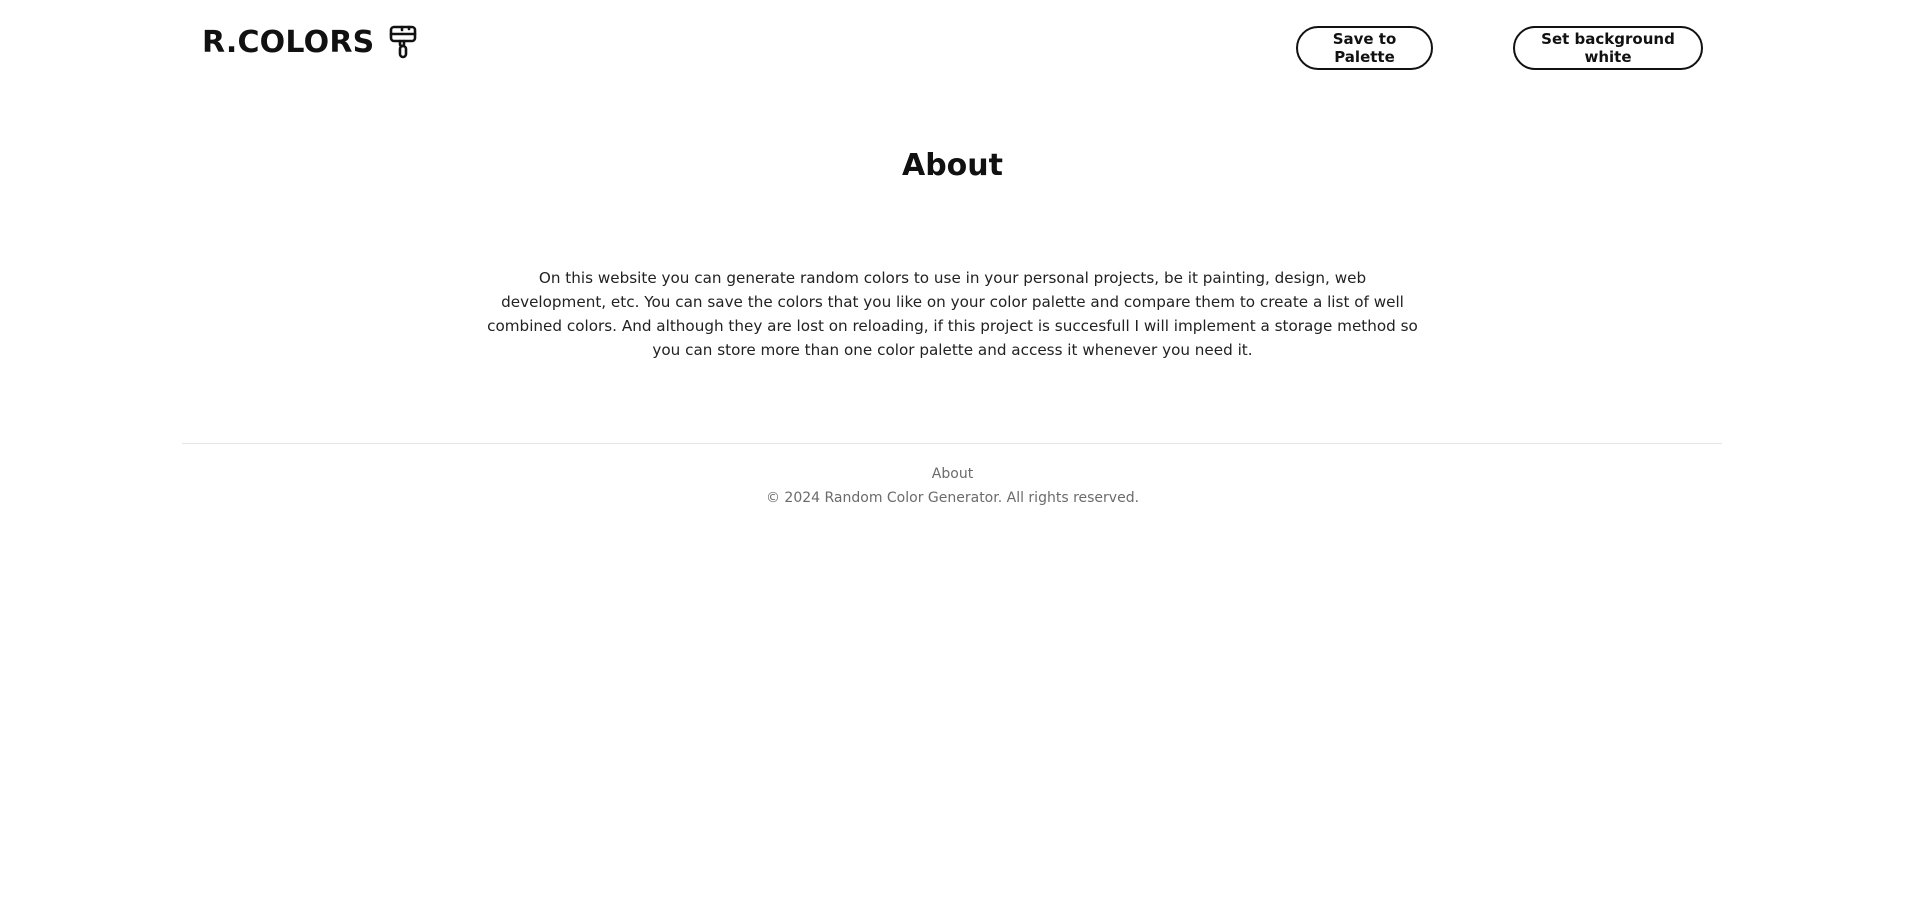 The height and width of the screenshot is (909, 1905). I want to click on brand: R.COLORS, so click(311, 42).